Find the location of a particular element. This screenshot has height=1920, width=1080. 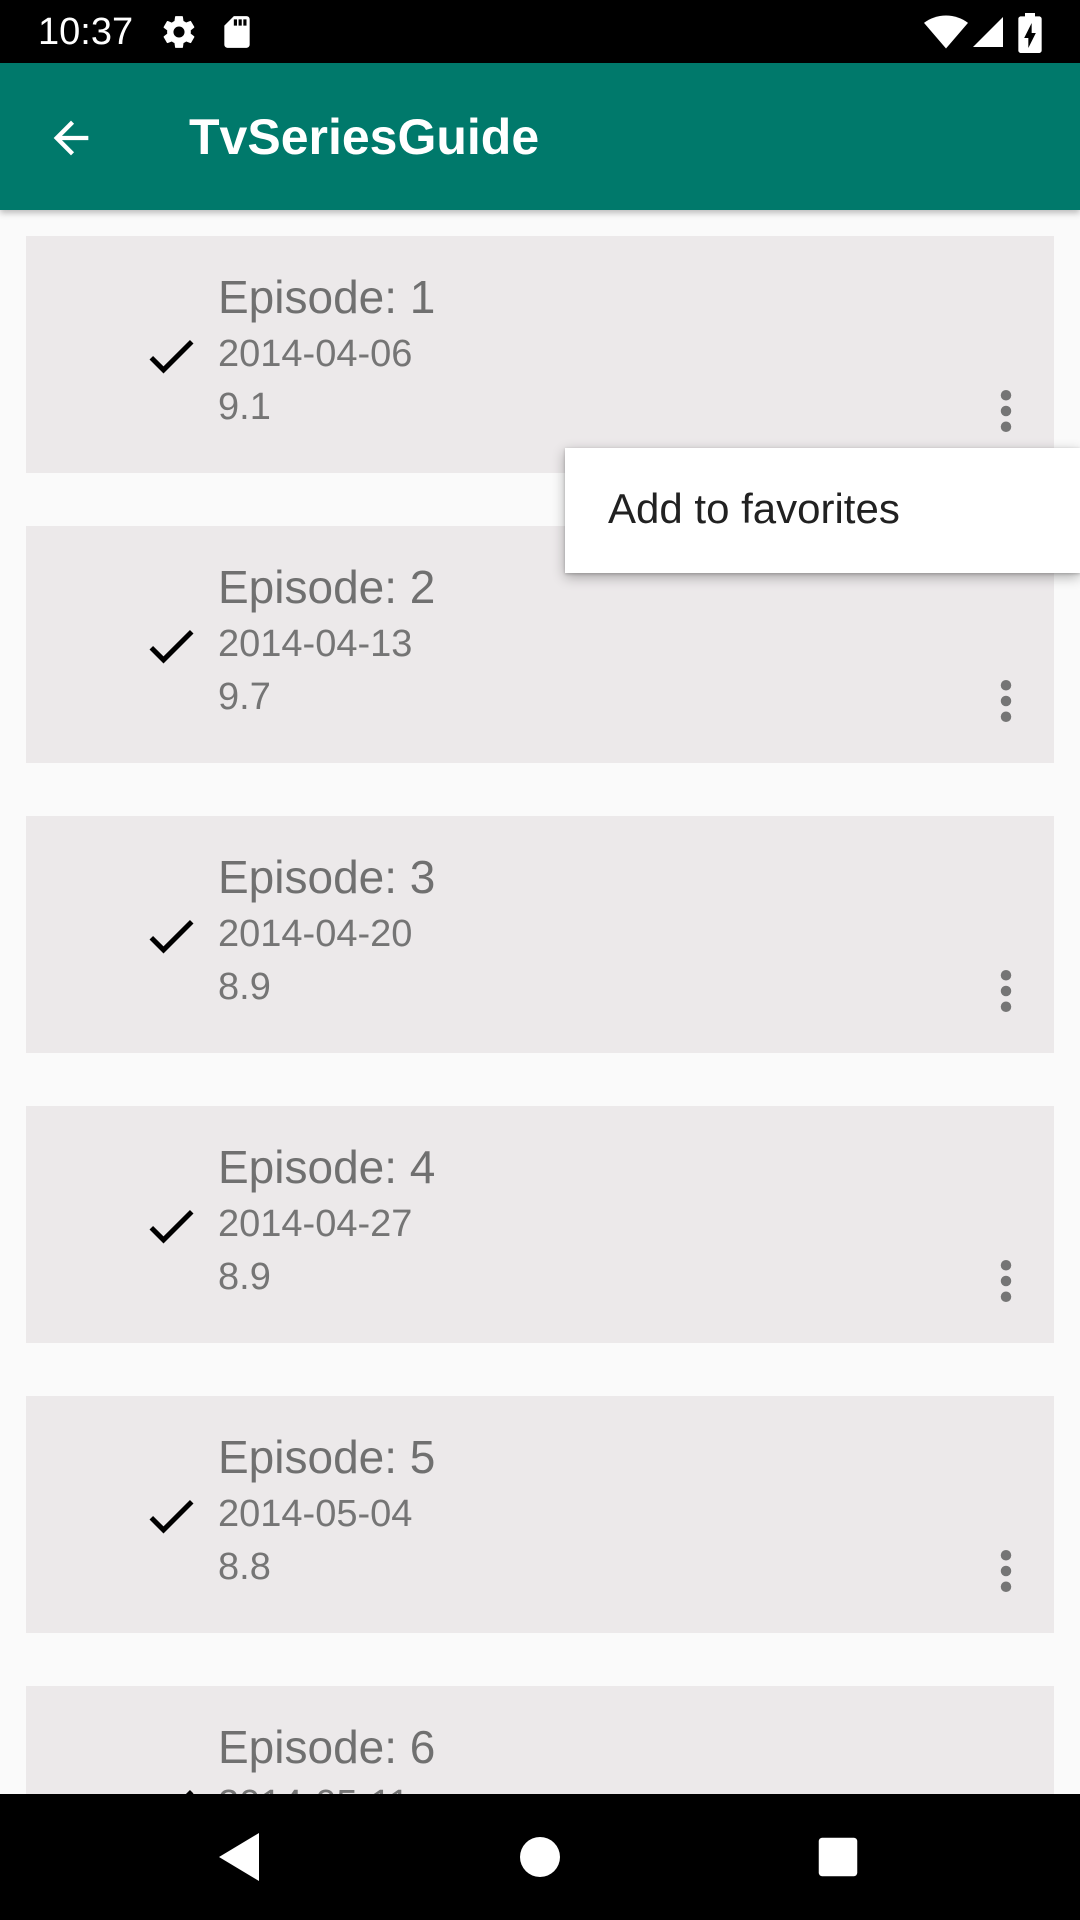

episode-title: Episode: 5 is located at coordinates (327, 1457).